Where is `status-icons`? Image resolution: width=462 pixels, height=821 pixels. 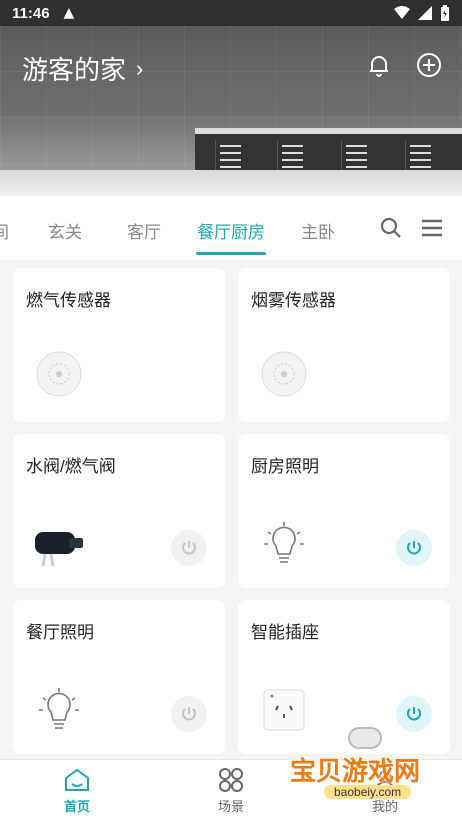 status-icons is located at coordinates (422, 13).